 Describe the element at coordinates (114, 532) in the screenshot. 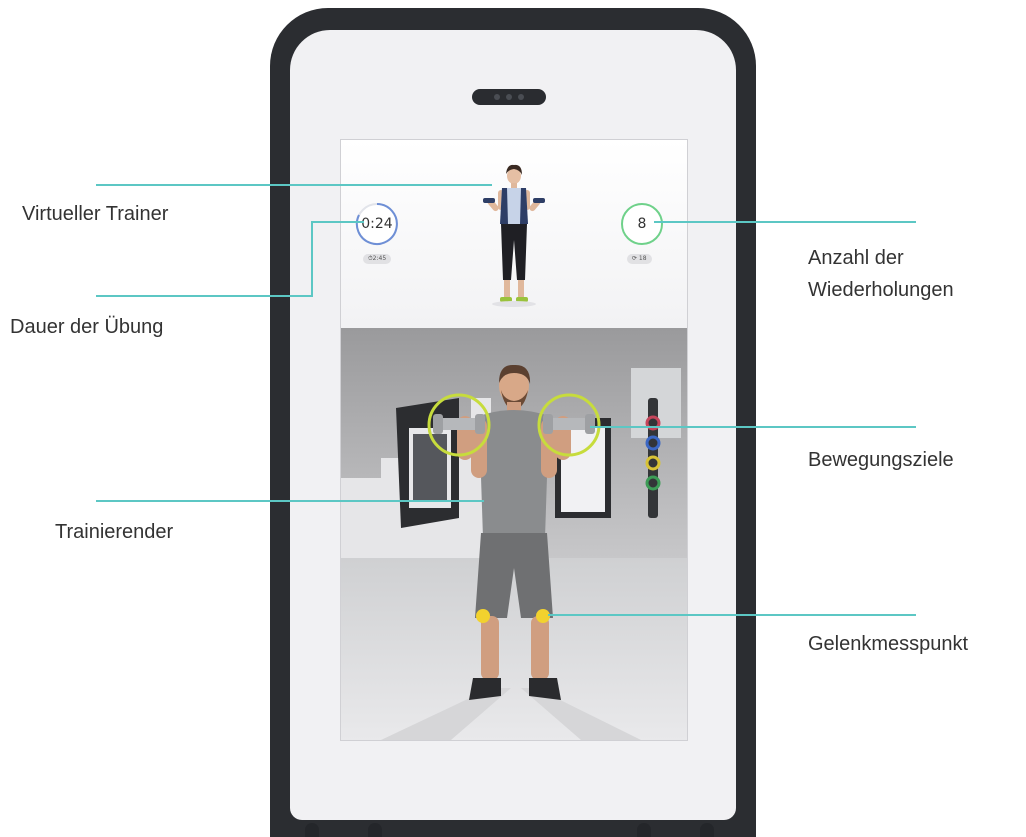

I see `label-trainee: Trainierender` at that location.